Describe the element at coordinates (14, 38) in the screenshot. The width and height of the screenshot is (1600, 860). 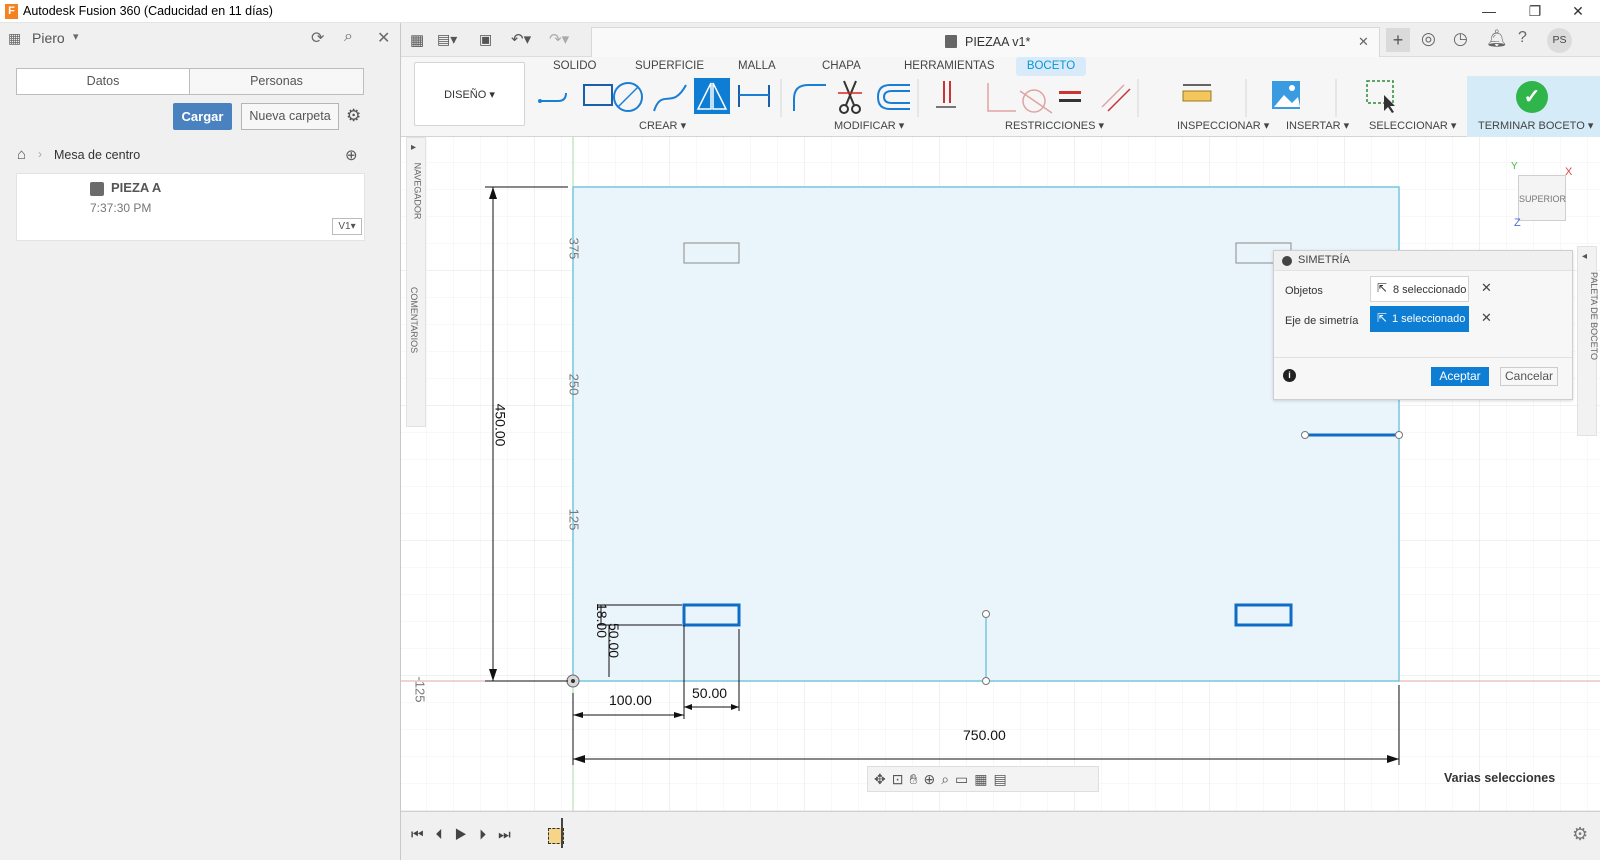
I see `apps-grid-icon: ▦` at that location.